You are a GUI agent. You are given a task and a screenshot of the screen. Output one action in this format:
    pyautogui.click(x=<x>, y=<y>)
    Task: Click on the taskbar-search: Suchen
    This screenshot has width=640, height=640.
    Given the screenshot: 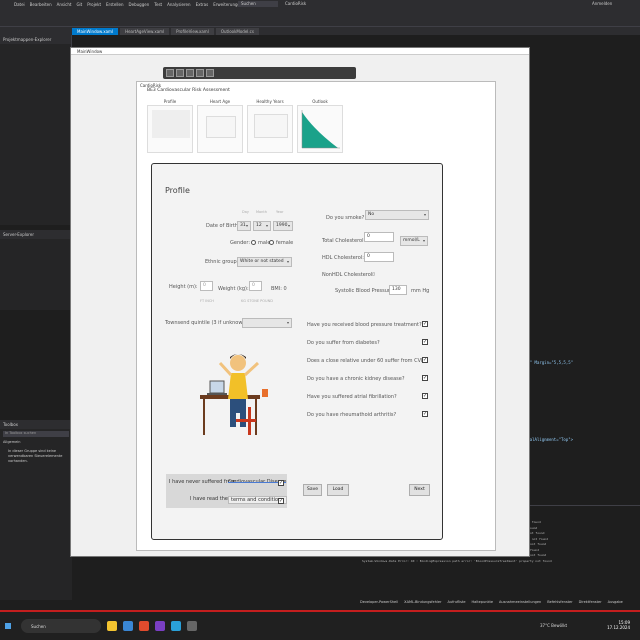 What is the action you would take?
    pyautogui.click(x=61, y=626)
    